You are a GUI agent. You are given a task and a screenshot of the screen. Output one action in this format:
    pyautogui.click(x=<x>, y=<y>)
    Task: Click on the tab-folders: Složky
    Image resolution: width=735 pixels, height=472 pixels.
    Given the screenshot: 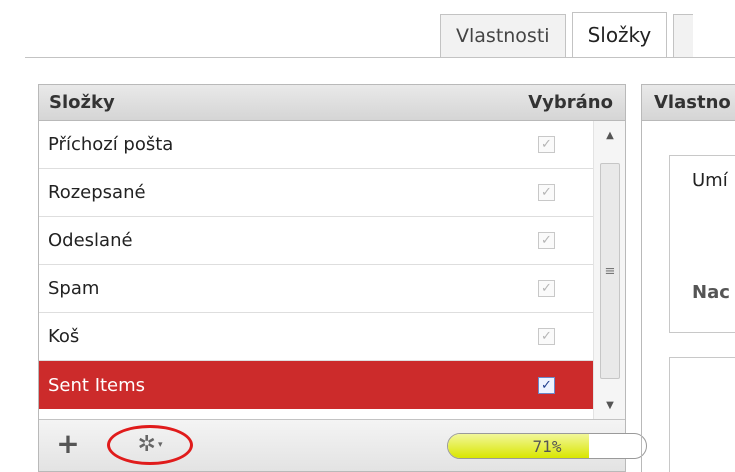 What is the action you would take?
    pyautogui.click(x=619, y=35)
    